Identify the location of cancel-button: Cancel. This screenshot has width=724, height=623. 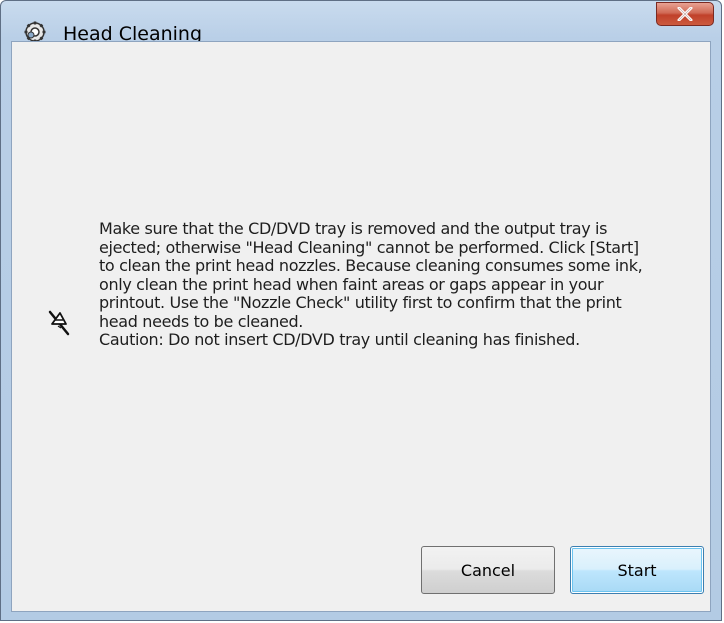
(488, 570).